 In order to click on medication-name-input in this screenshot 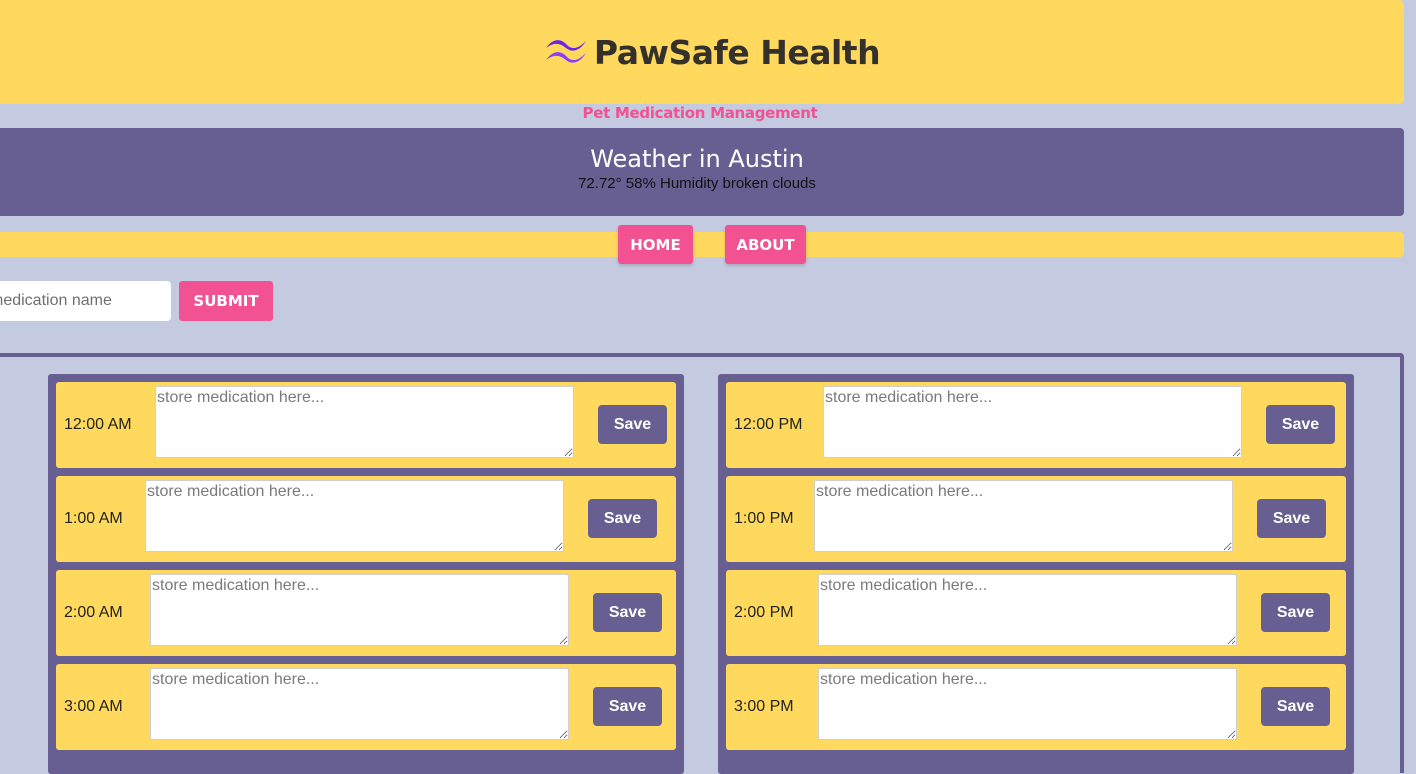, I will do `click(85, 301)`.